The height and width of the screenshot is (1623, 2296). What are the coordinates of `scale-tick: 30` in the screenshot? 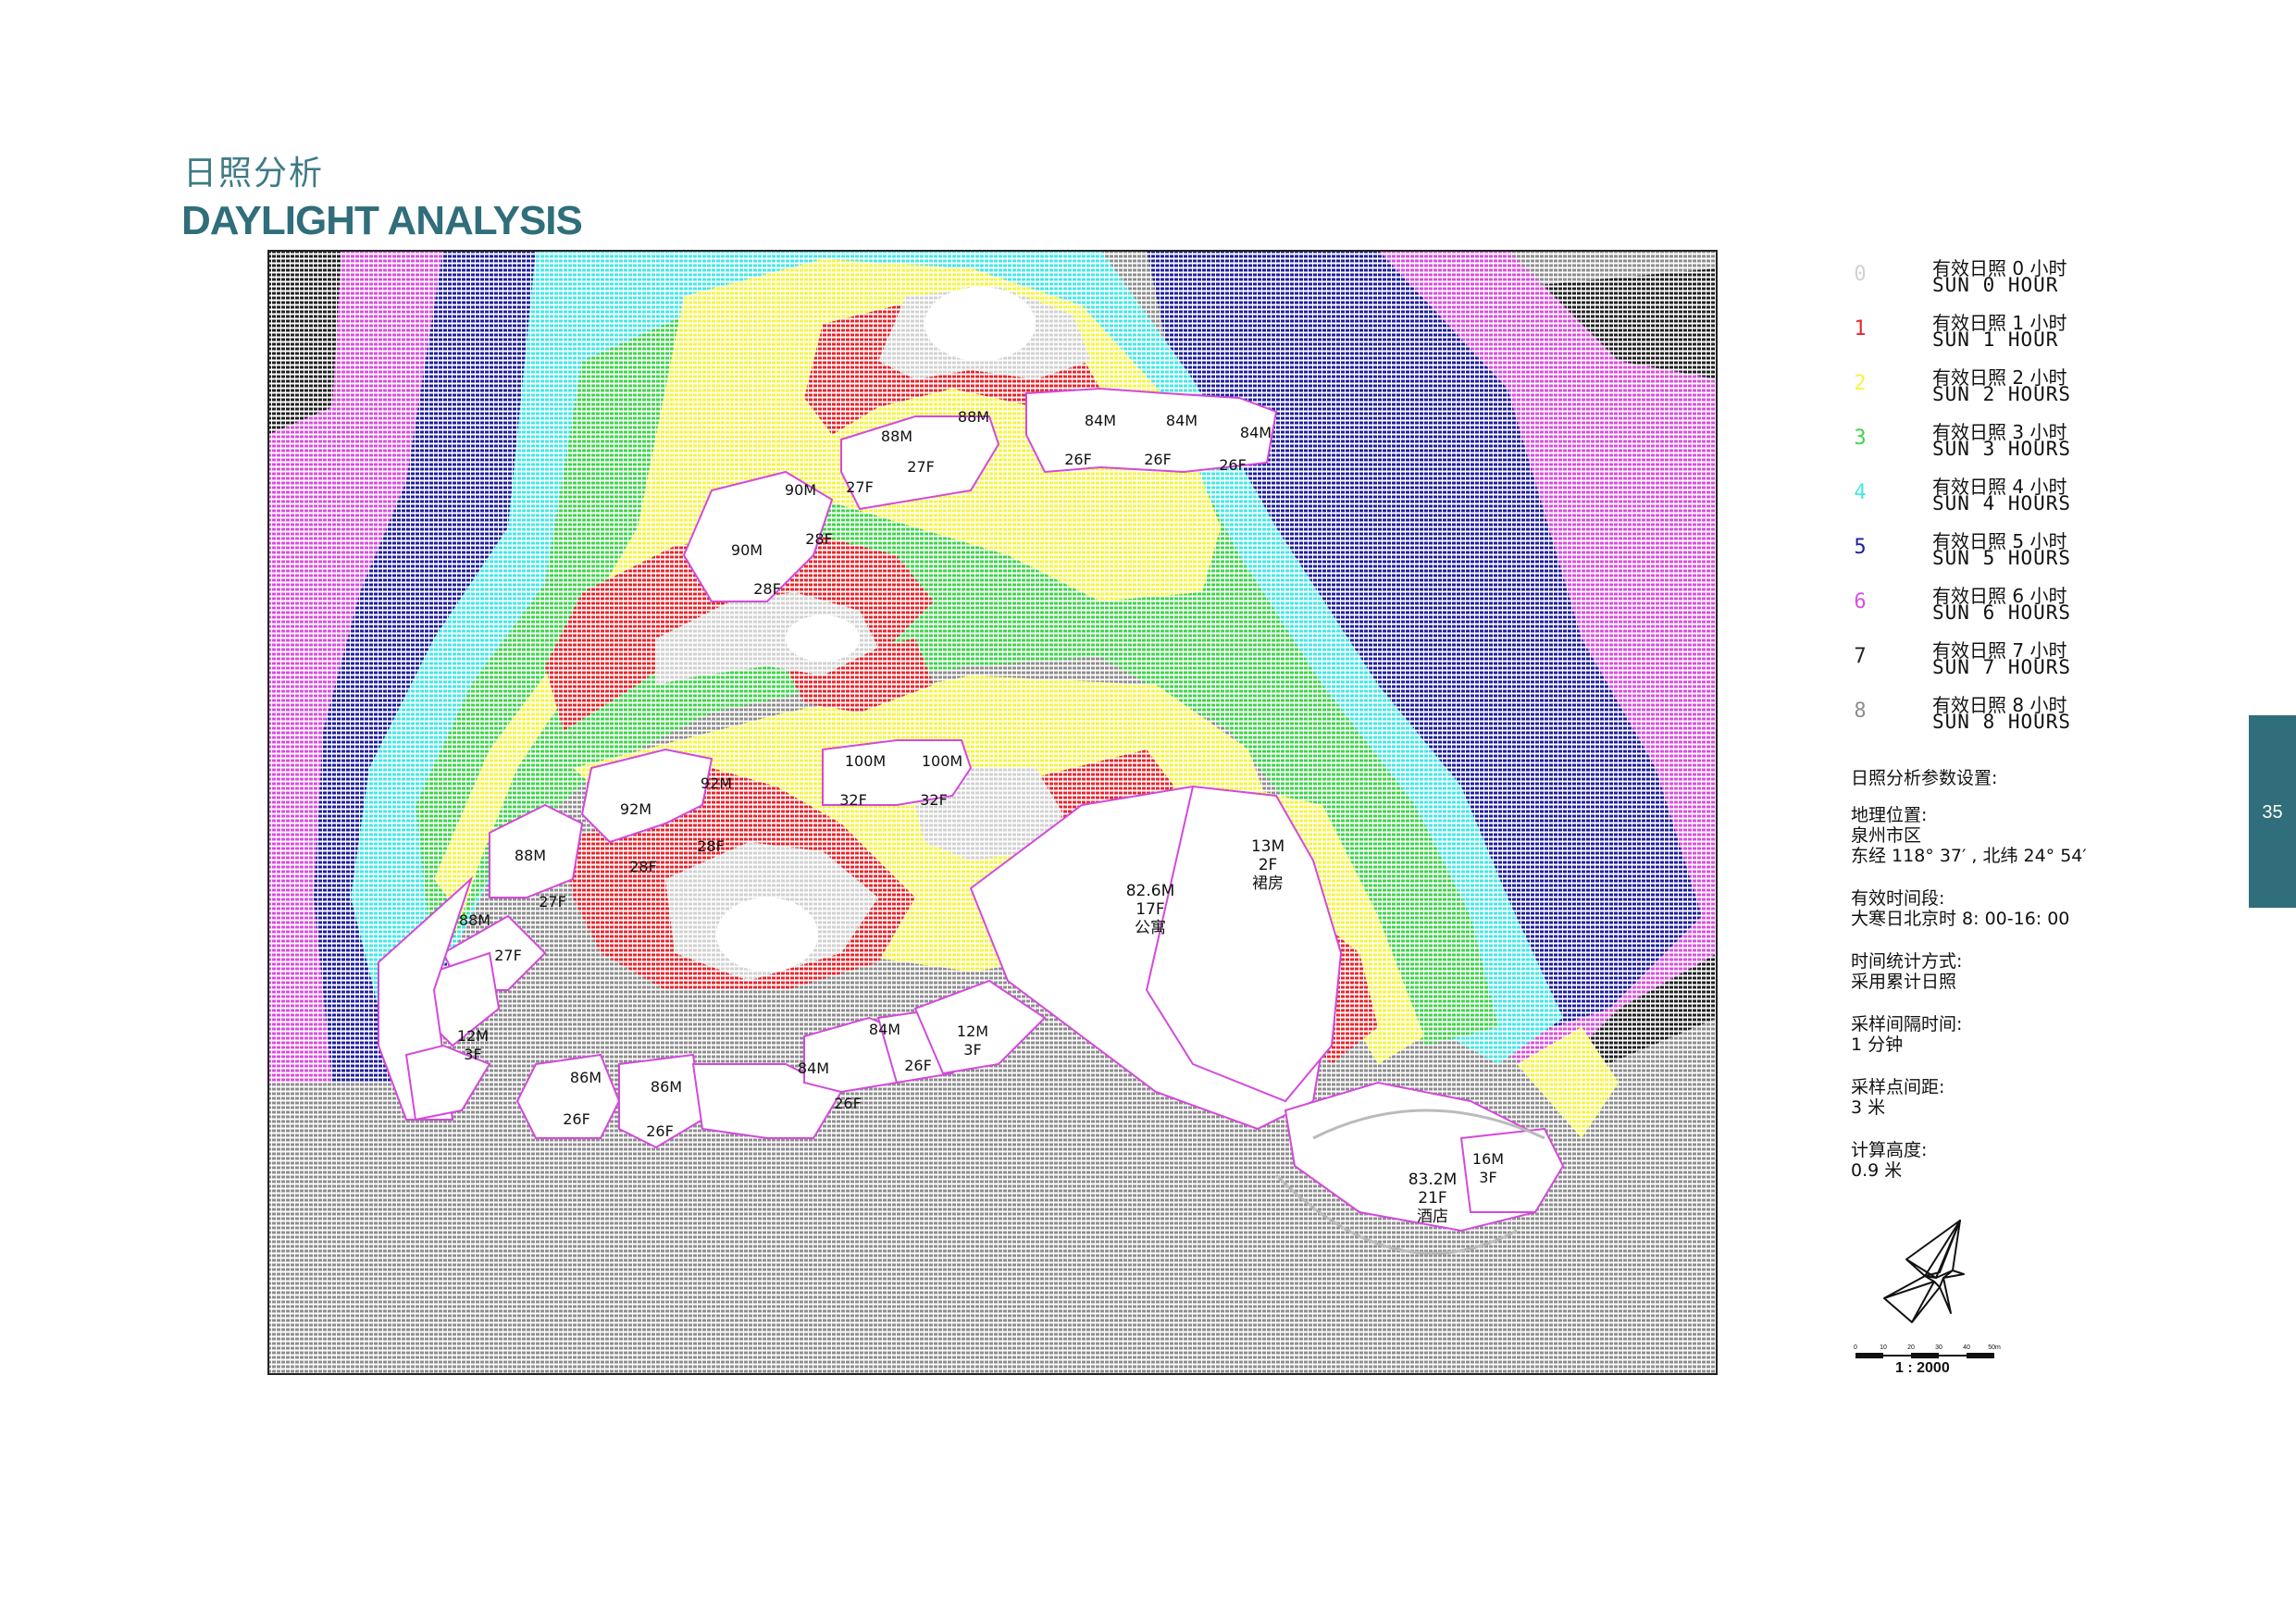 It's located at (1939, 1347).